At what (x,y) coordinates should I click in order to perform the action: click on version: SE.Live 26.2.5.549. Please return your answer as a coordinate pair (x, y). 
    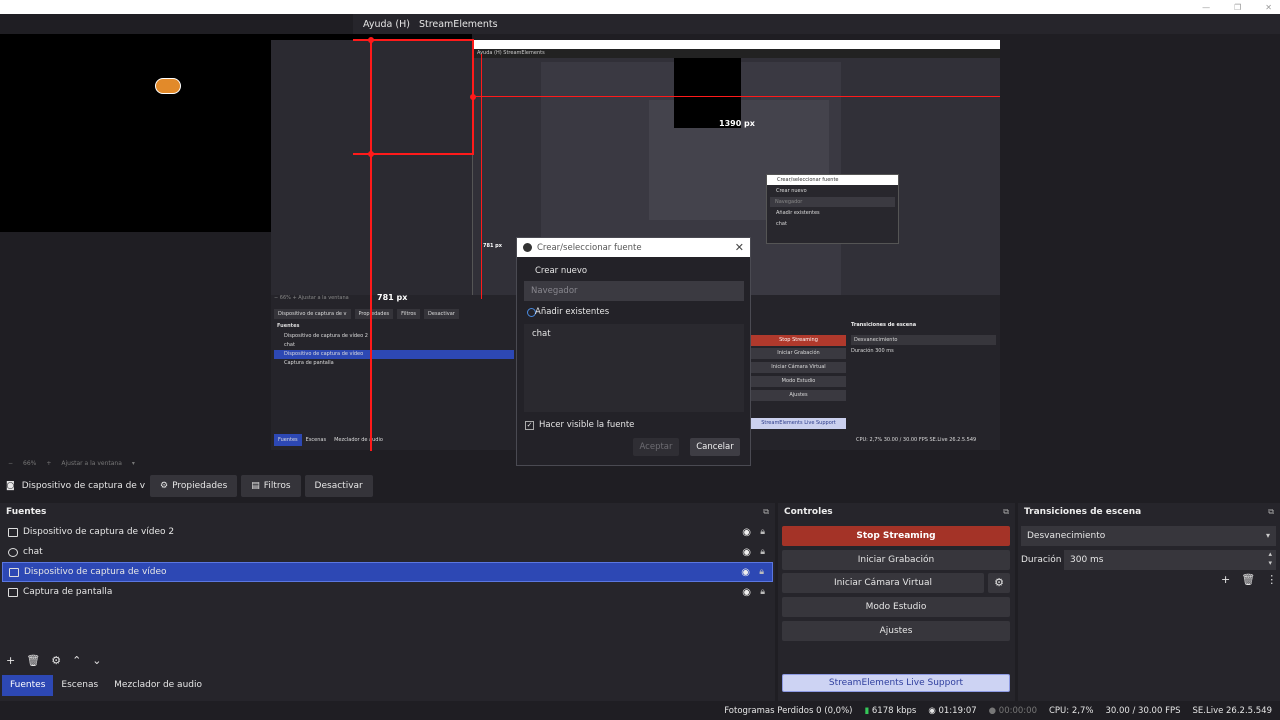
    Looking at the image, I should click on (1232, 710).